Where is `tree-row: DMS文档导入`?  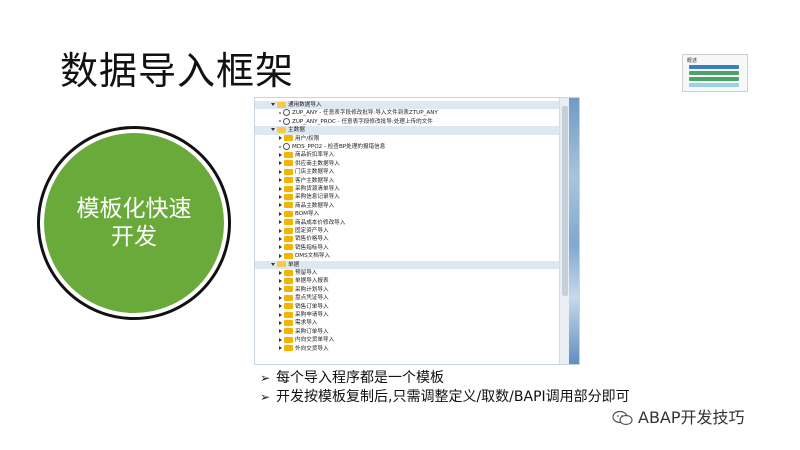
tree-row: DMS文档导入 is located at coordinates (407, 256).